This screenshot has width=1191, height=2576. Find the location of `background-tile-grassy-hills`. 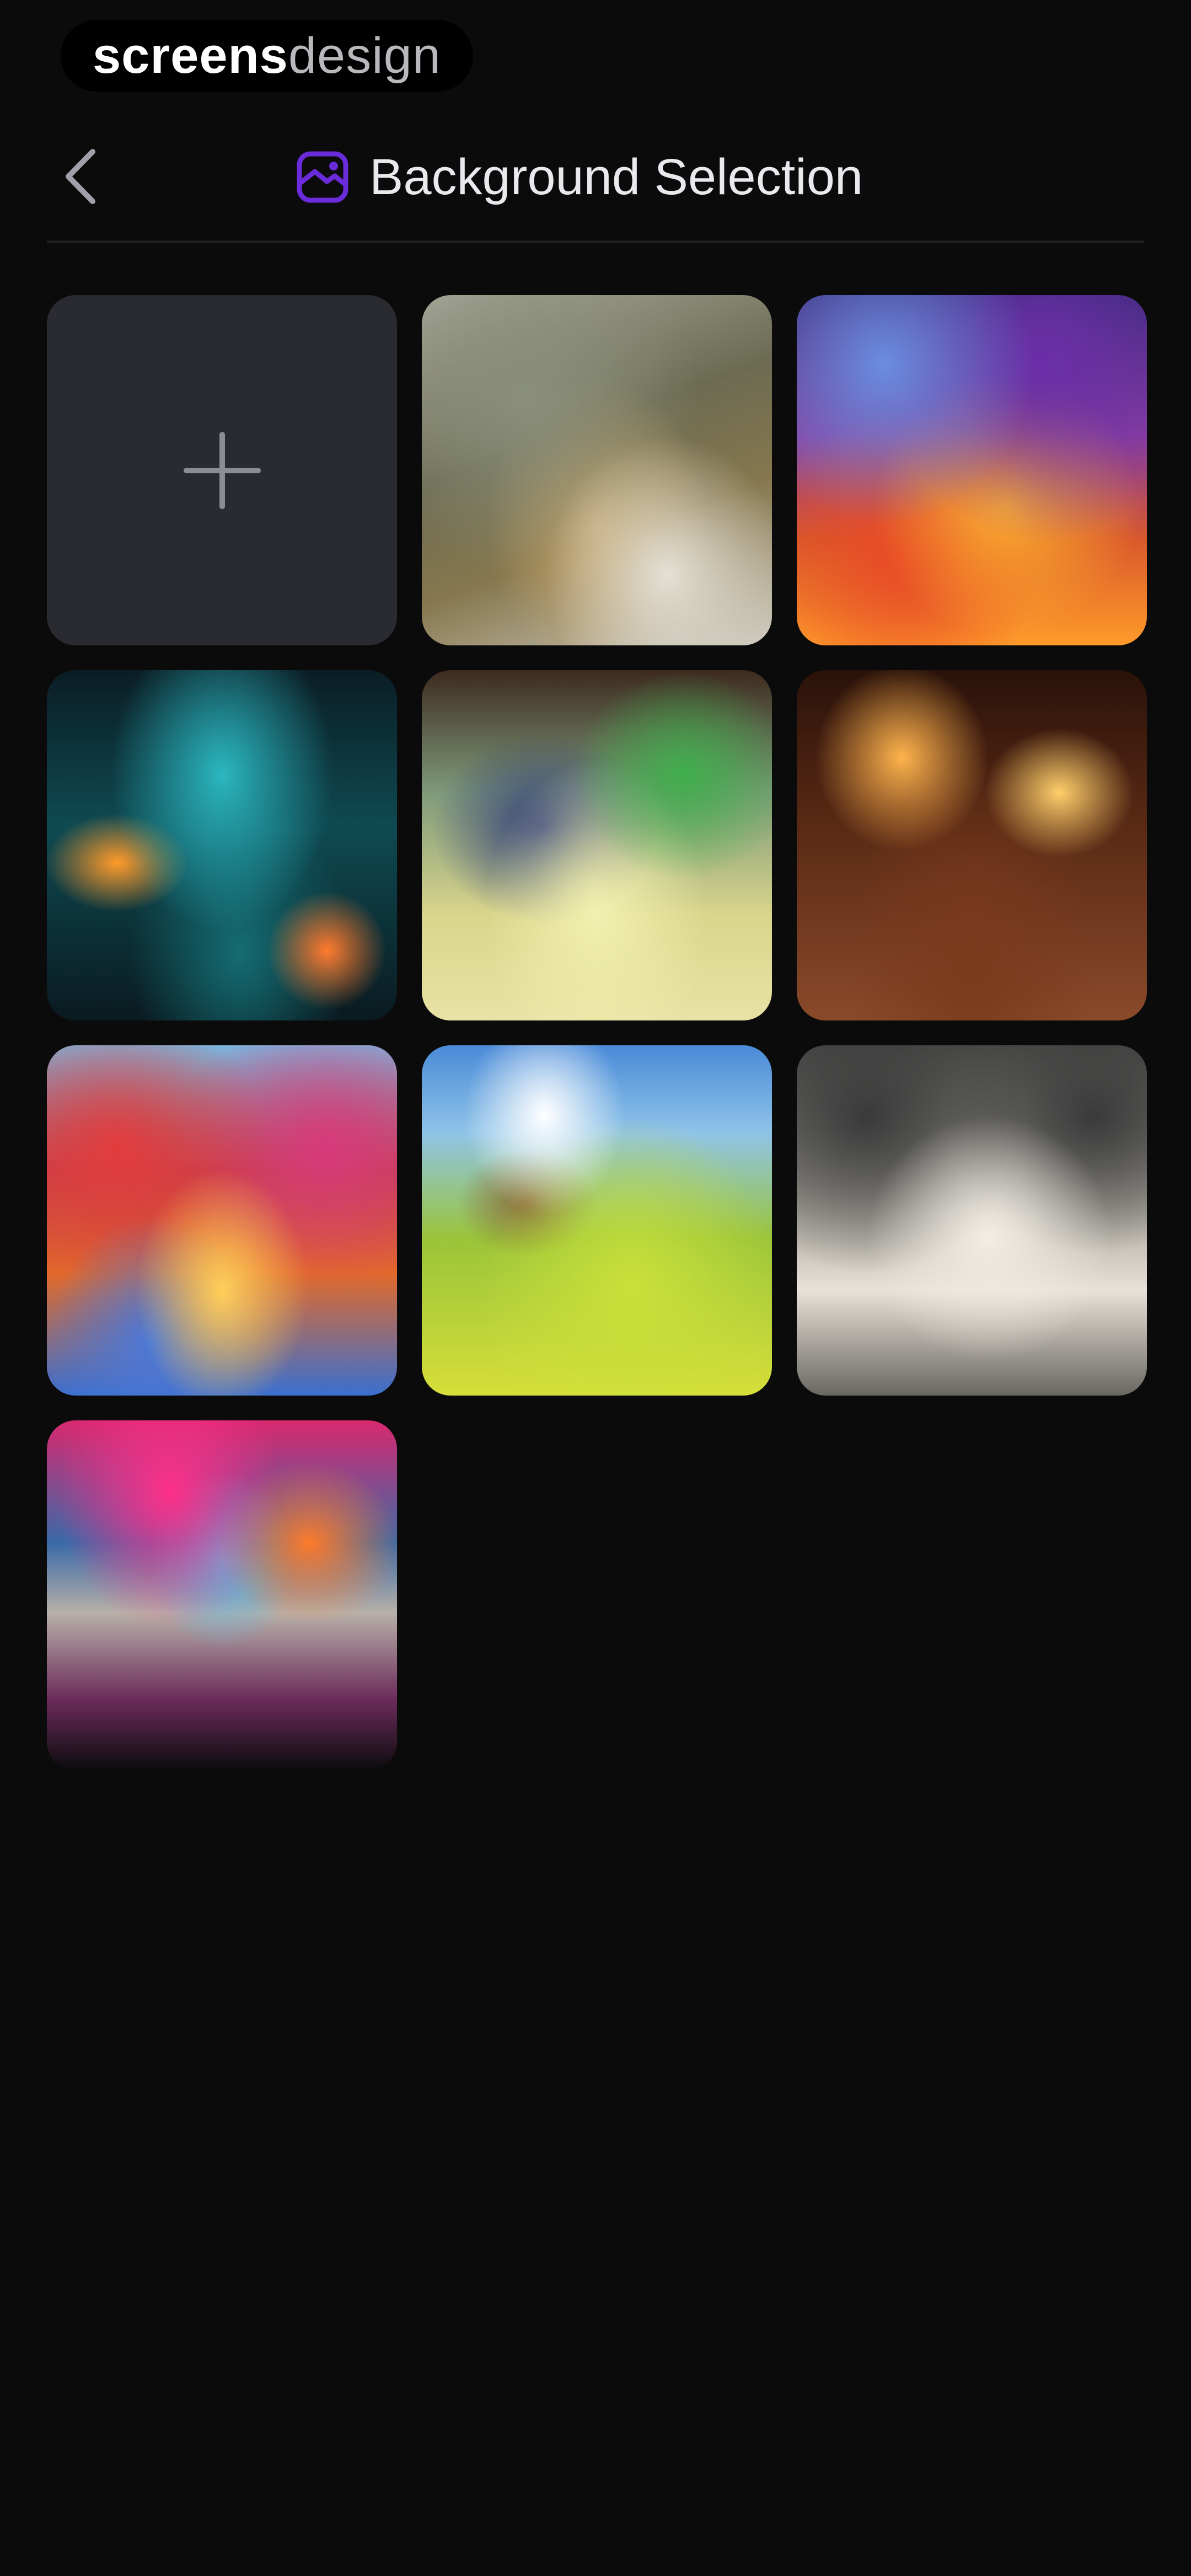

background-tile-grassy-hills is located at coordinates (597, 1220).